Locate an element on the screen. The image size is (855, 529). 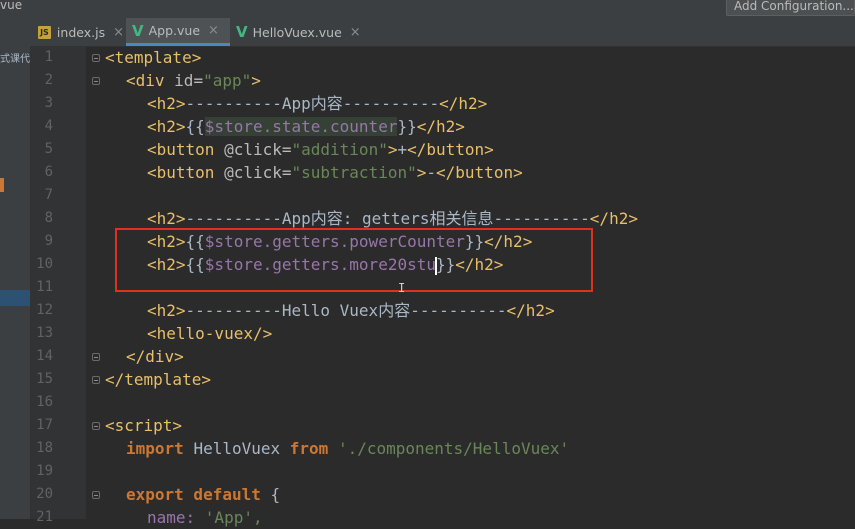
code-token: id= is located at coordinates (189, 80).